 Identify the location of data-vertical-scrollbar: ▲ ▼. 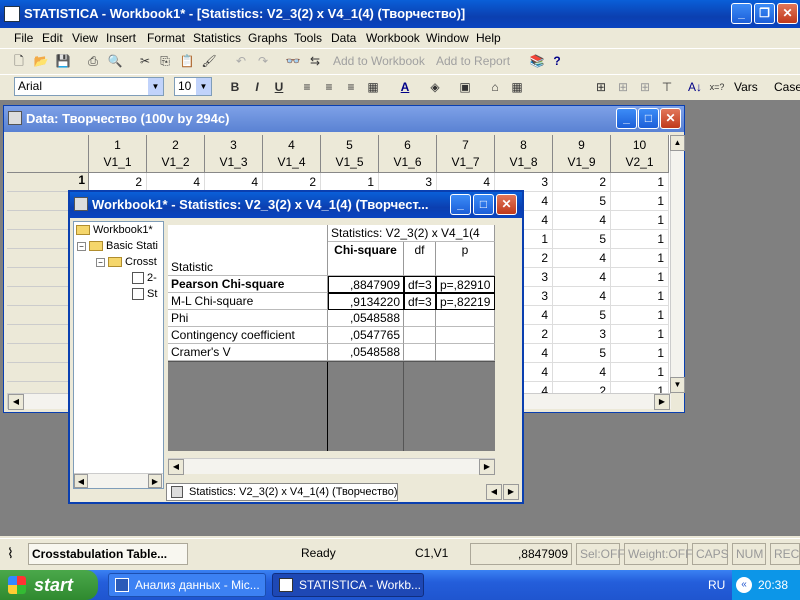
(677, 264).